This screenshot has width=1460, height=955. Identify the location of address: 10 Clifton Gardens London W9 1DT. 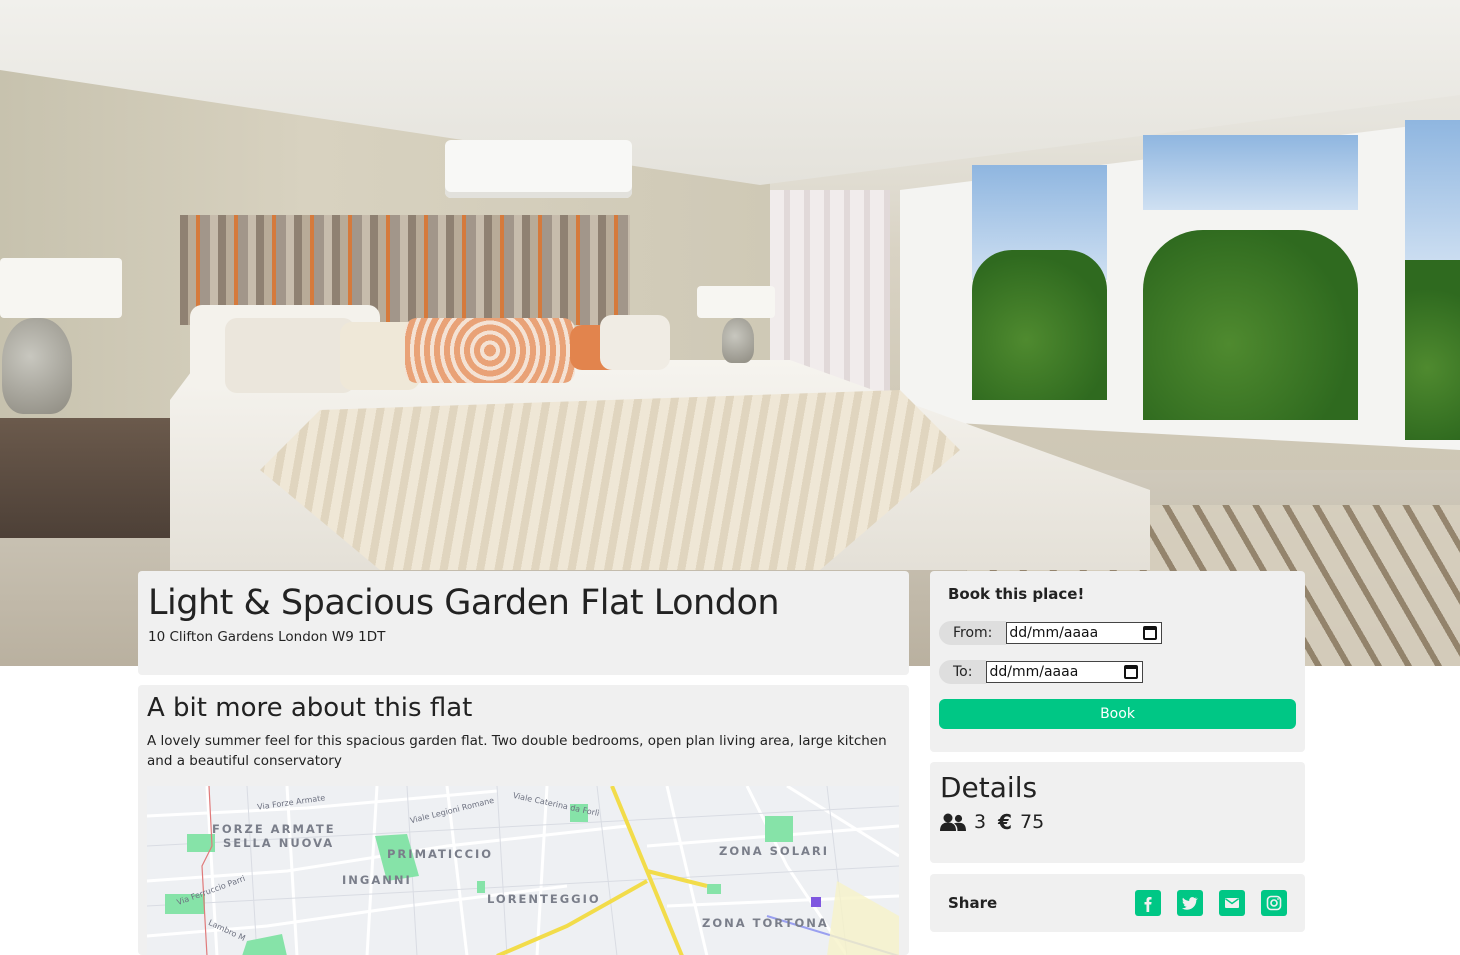
(267, 637).